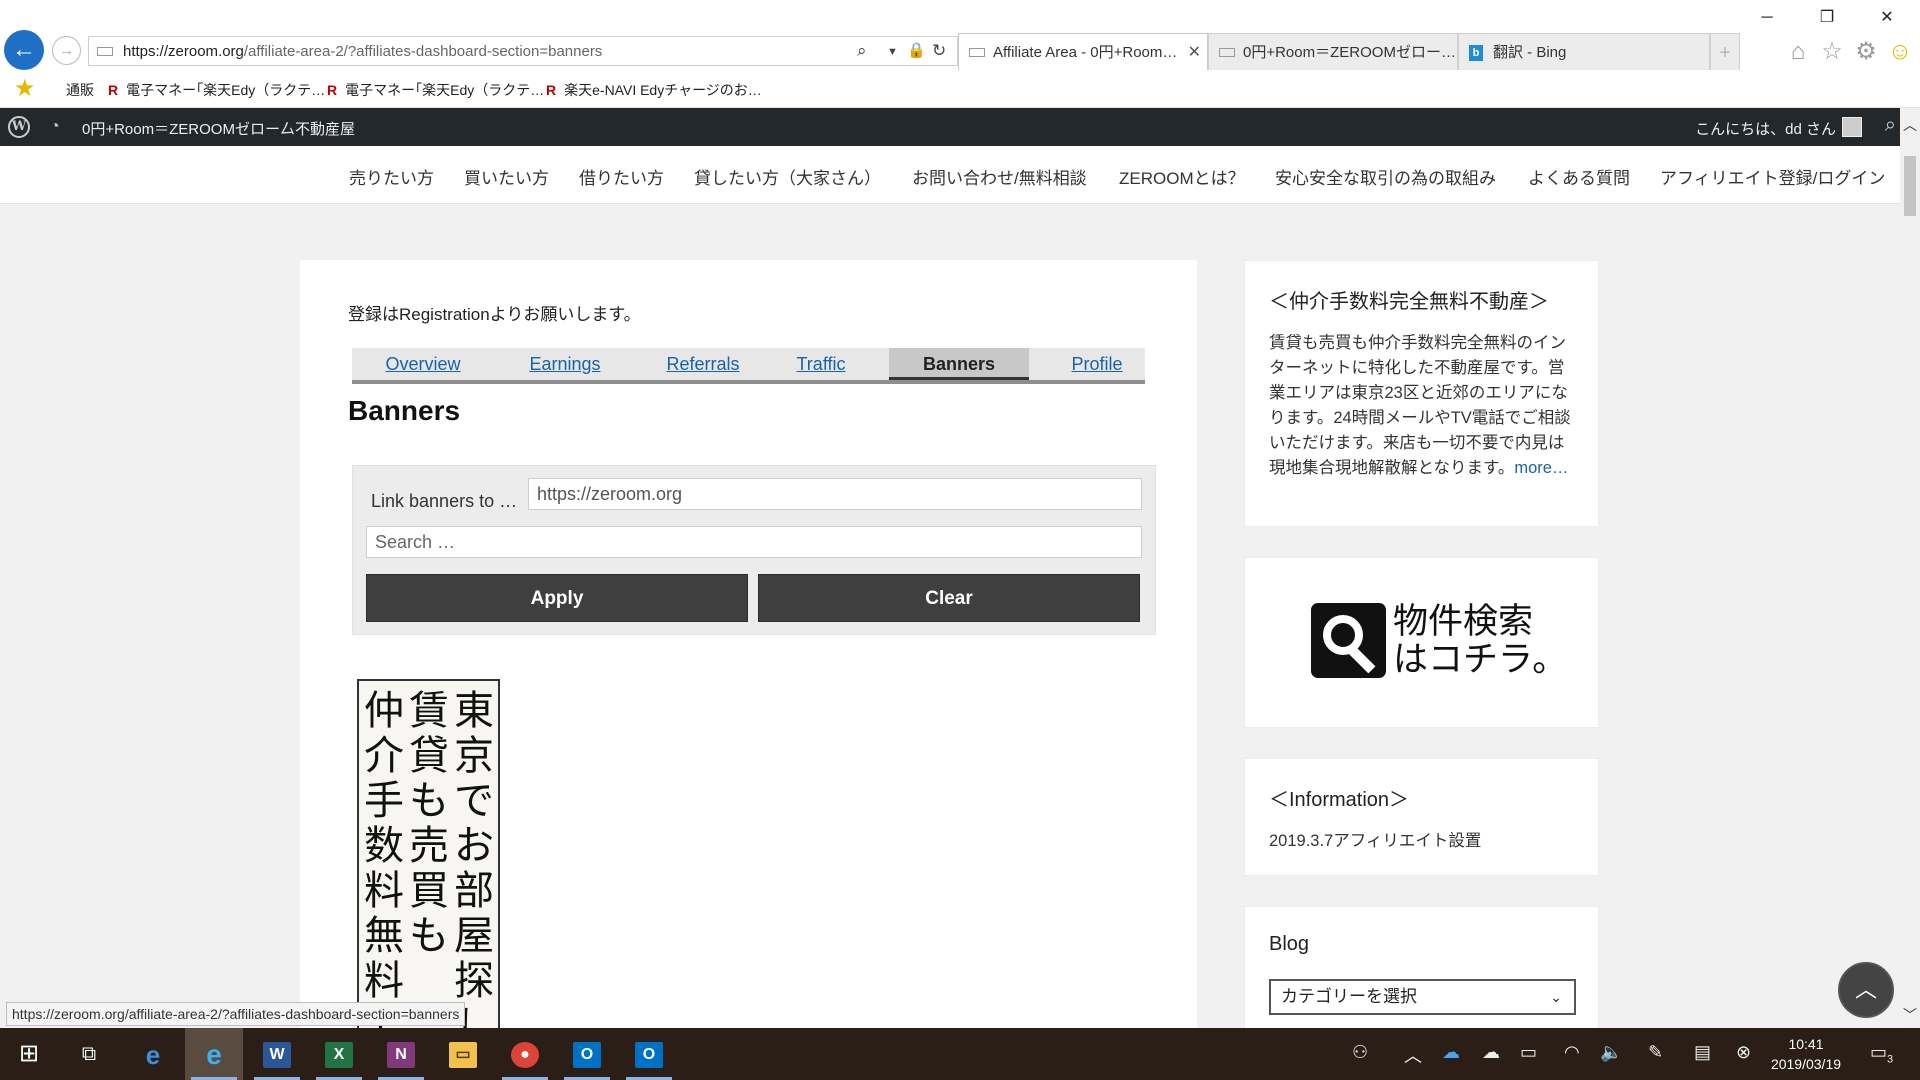 The height and width of the screenshot is (1080, 1920). What do you see at coordinates (1702, 1052) in the screenshot?
I see `keyboard-icon: ▤` at bounding box center [1702, 1052].